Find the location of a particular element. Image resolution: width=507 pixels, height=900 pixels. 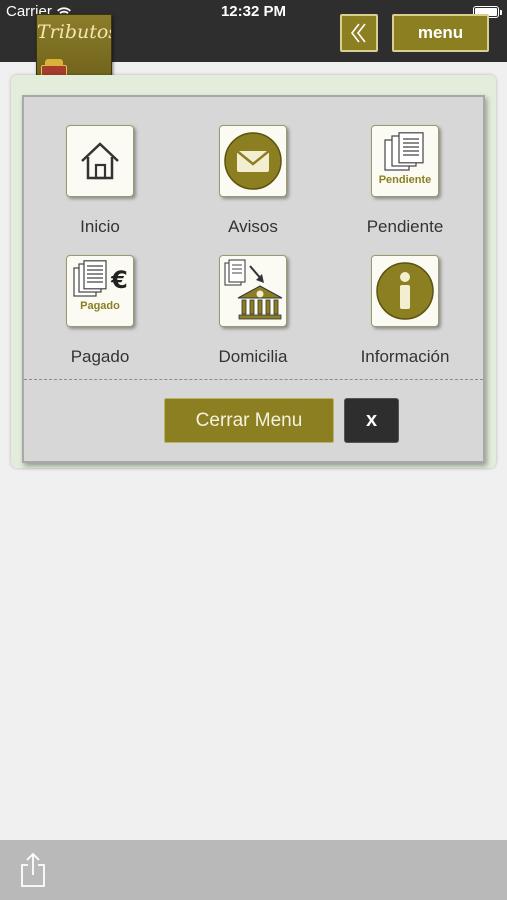

bank-transfer-icon is located at coordinates (253, 289).